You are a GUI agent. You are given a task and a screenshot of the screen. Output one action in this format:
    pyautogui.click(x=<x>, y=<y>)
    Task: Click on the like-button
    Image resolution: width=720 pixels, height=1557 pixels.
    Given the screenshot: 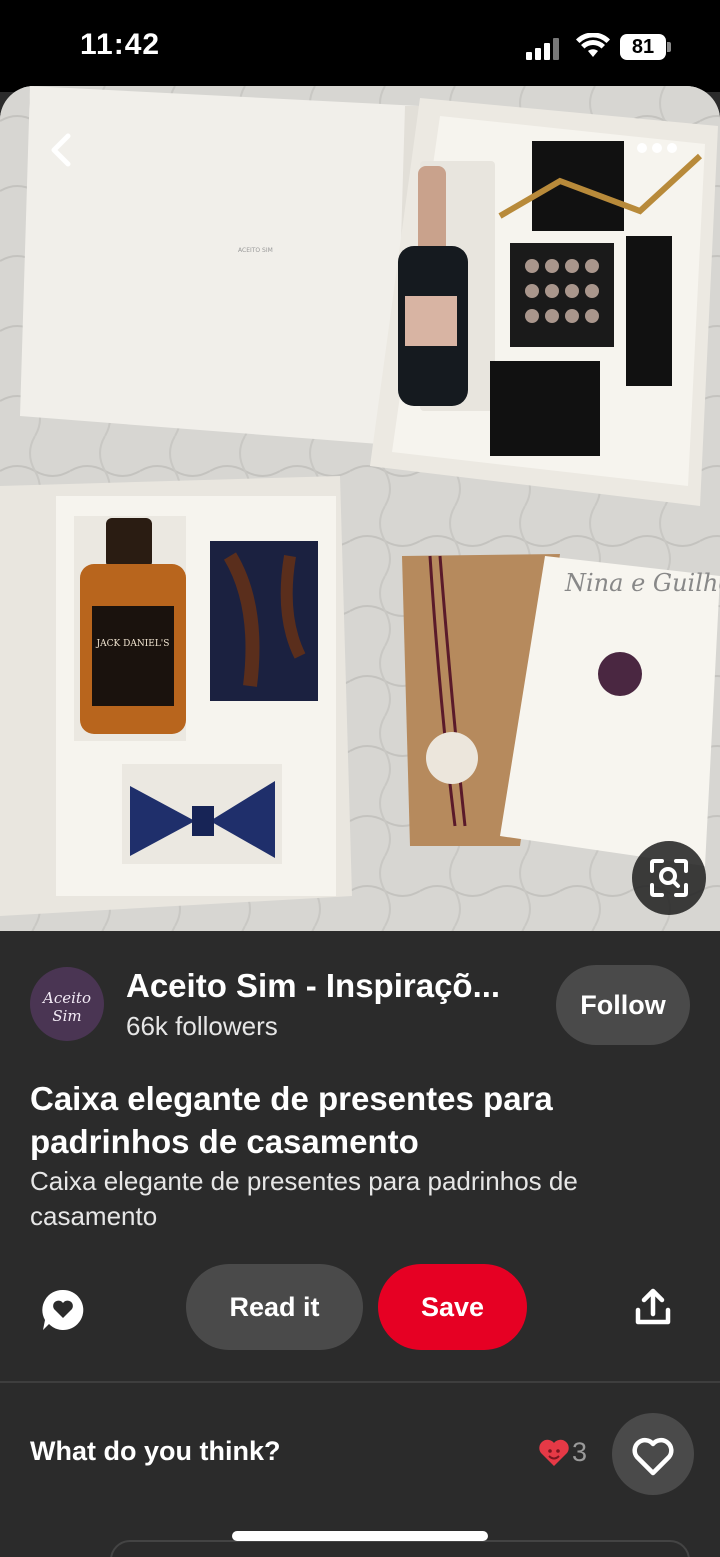 What is the action you would take?
    pyautogui.click(x=653, y=1454)
    